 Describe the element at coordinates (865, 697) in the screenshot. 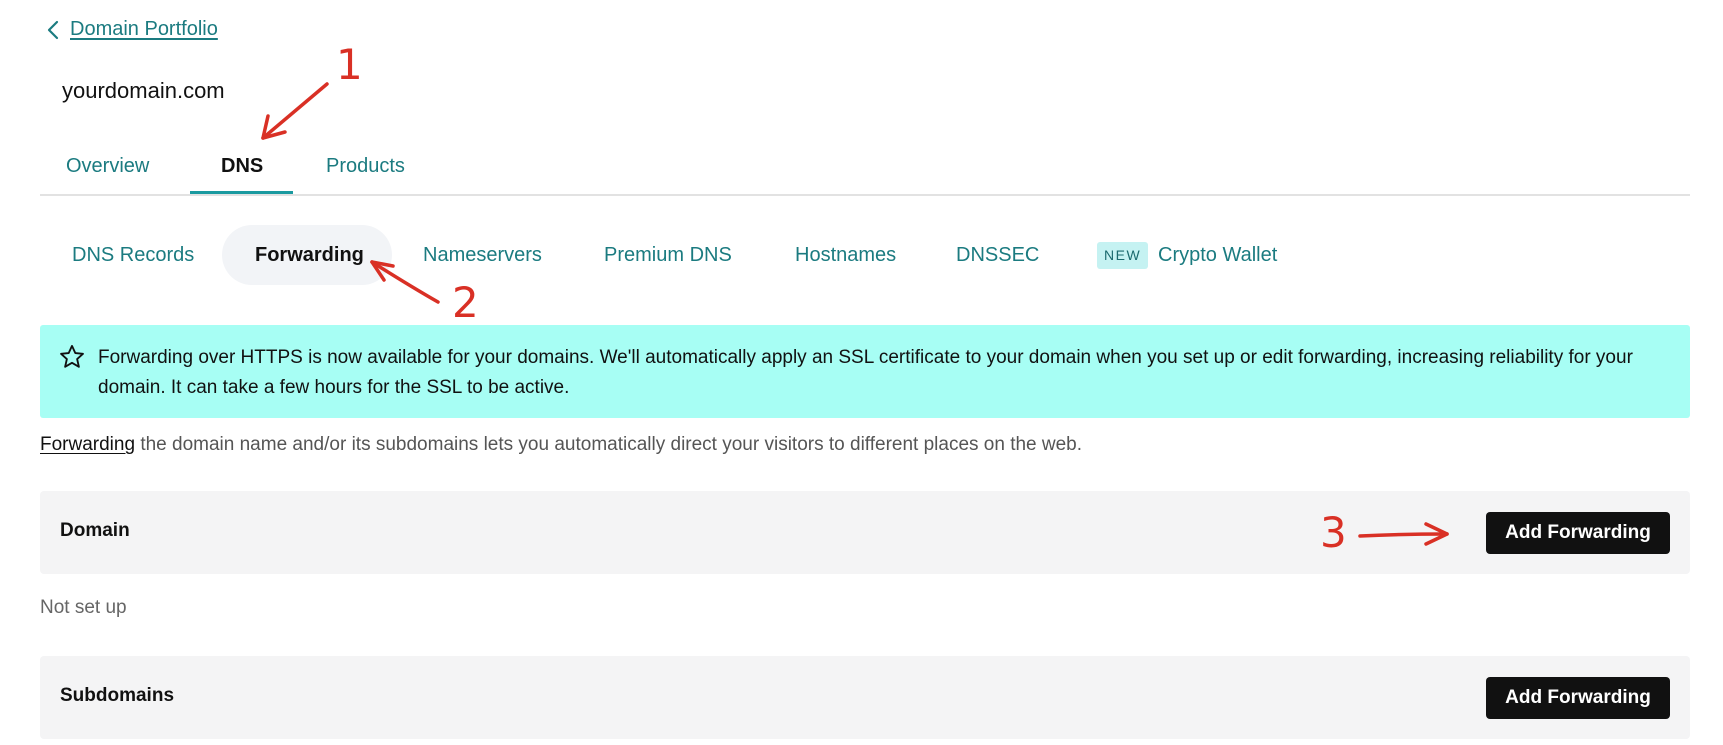

I see `subdomains-section: Subdomains Add Forwarding` at that location.